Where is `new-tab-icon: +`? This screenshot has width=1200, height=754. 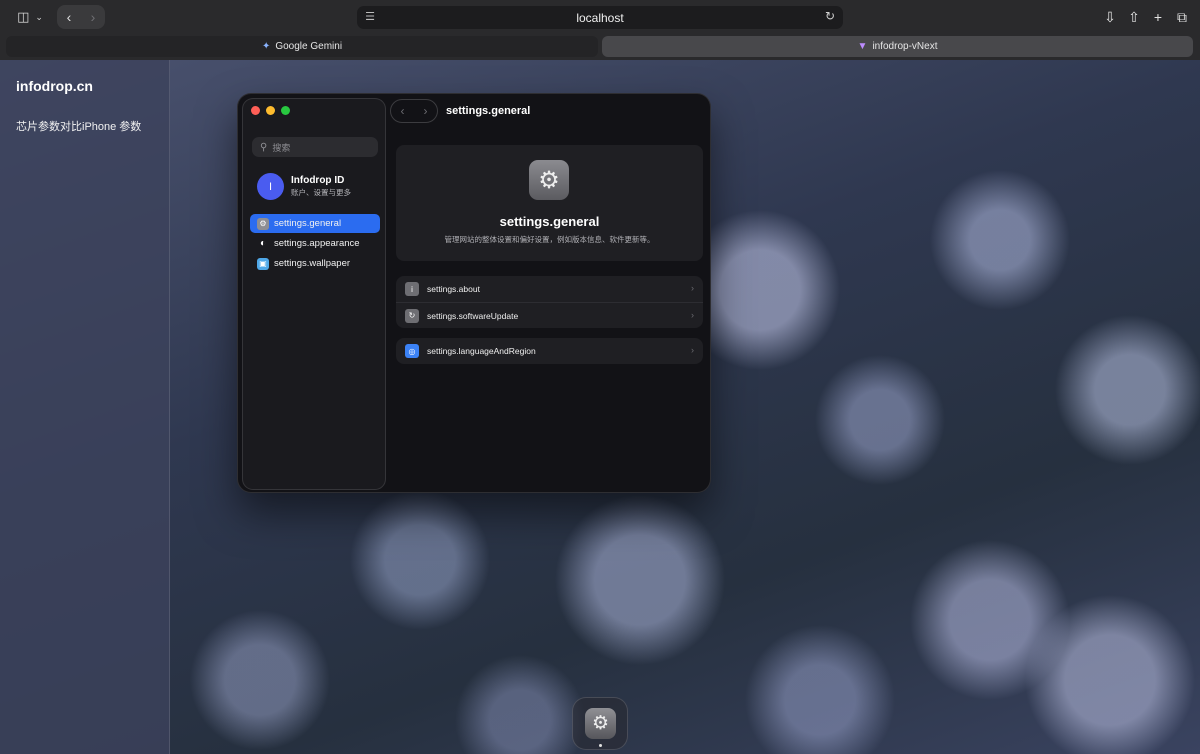 new-tab-icon: + is located at coordinates (1158, 17).